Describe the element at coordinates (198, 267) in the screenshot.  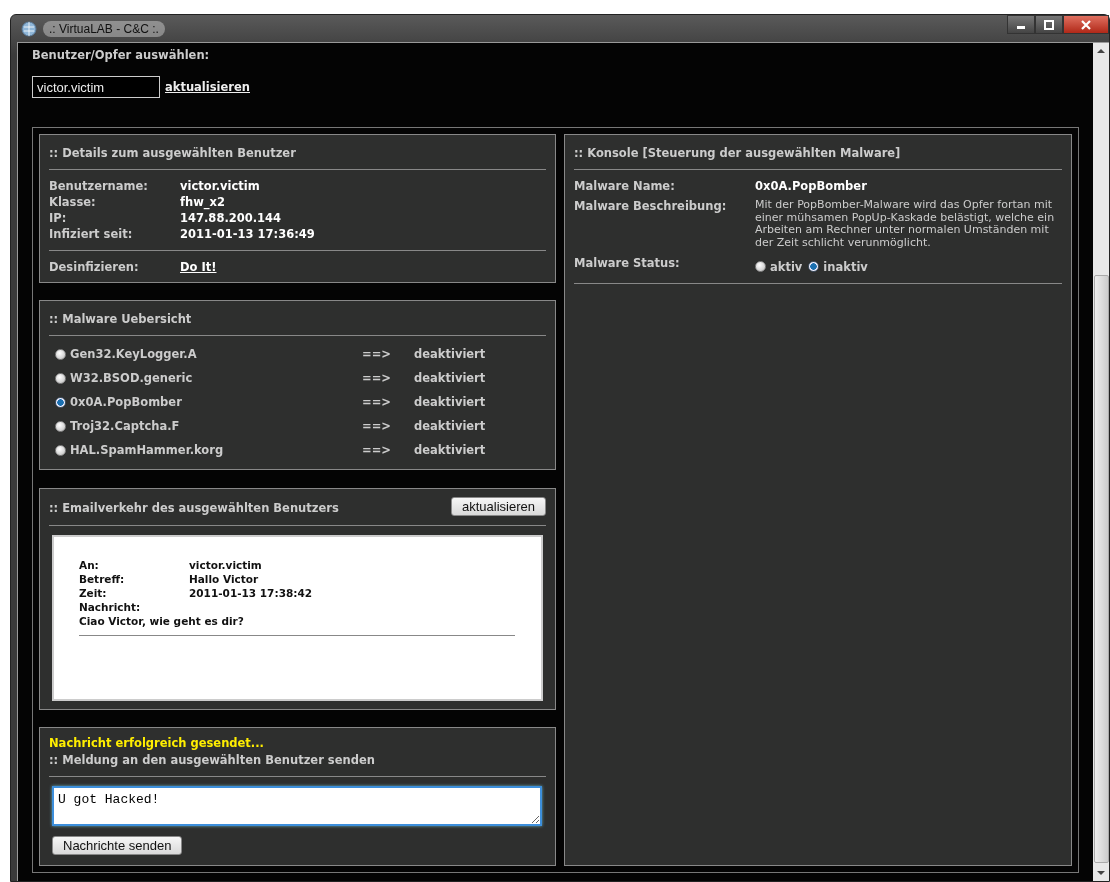
I see `disinfect-link: Do It!` at that location.